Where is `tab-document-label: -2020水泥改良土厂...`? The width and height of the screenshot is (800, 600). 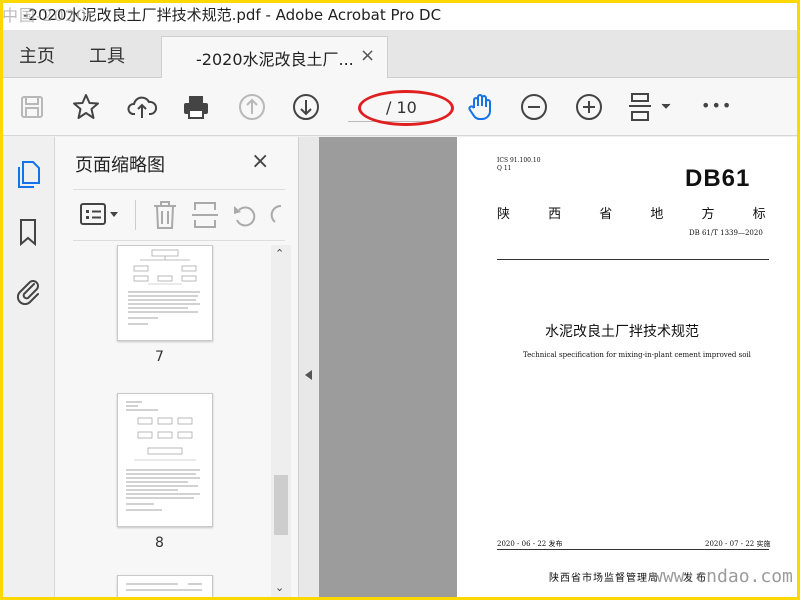 tab-document-label: -2020水泥改良土厂... is located at coordinates (275, 59).